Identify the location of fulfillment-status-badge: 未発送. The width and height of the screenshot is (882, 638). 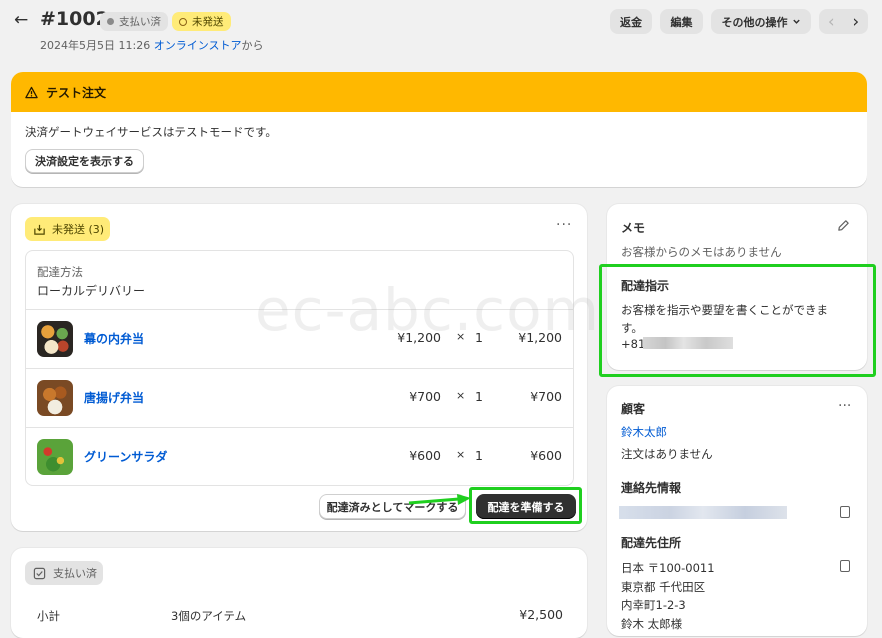
(201, 21).